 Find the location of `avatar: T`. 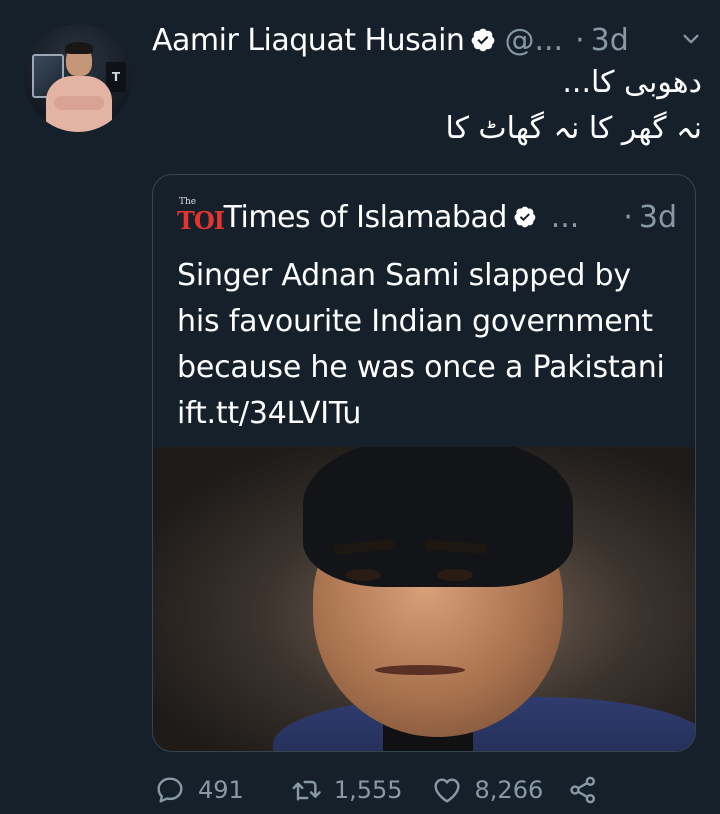

avatar: T is located at coordinates (78, 78).